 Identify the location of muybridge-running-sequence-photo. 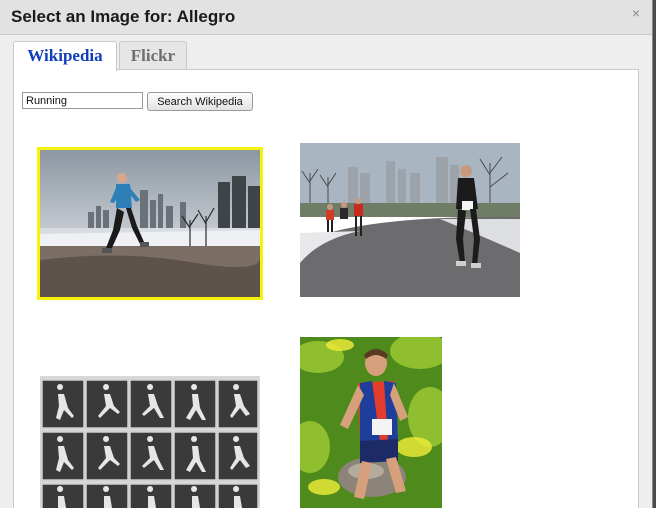
(150, 442).